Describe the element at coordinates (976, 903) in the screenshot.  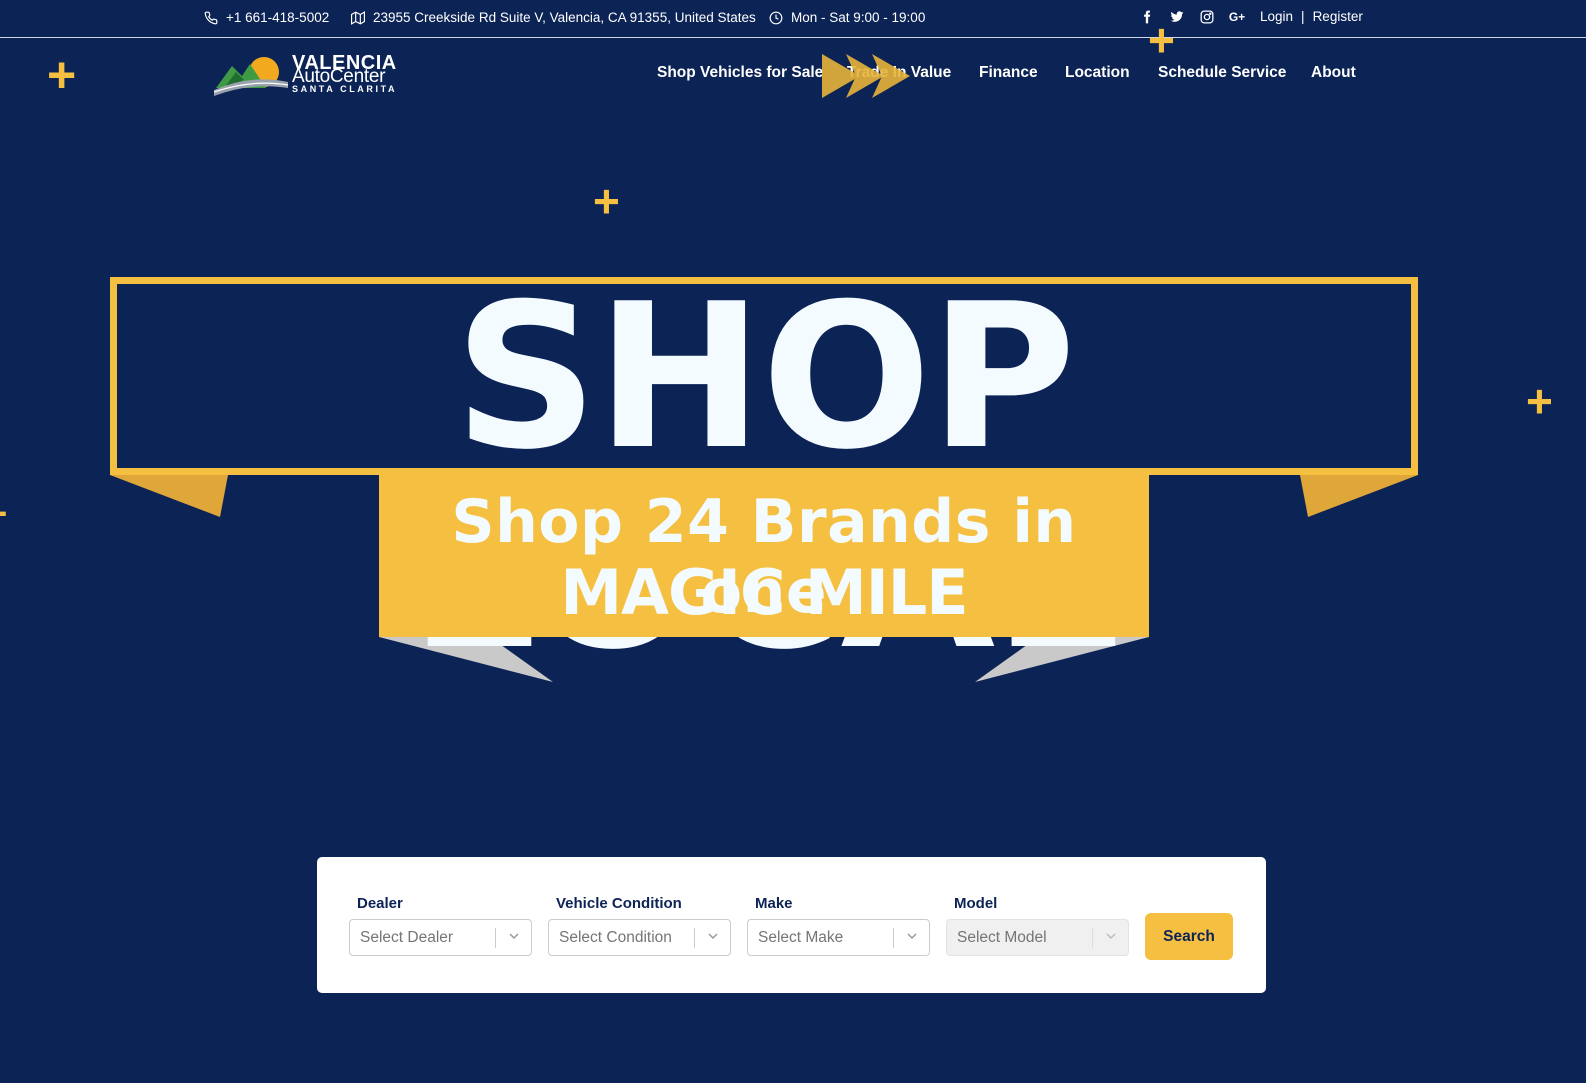
I see `model-label: Model` at that location.